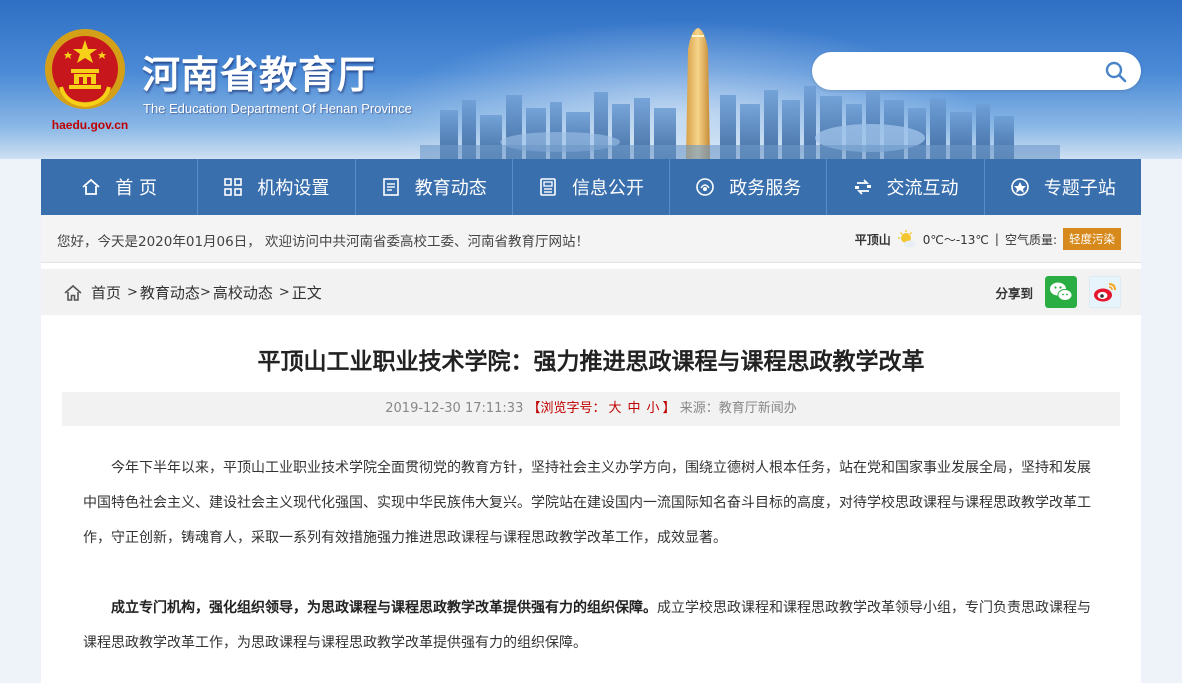  Describe the element at coordinates (1020, 187) in the screenshot. I see `subsite-icon` at that location.